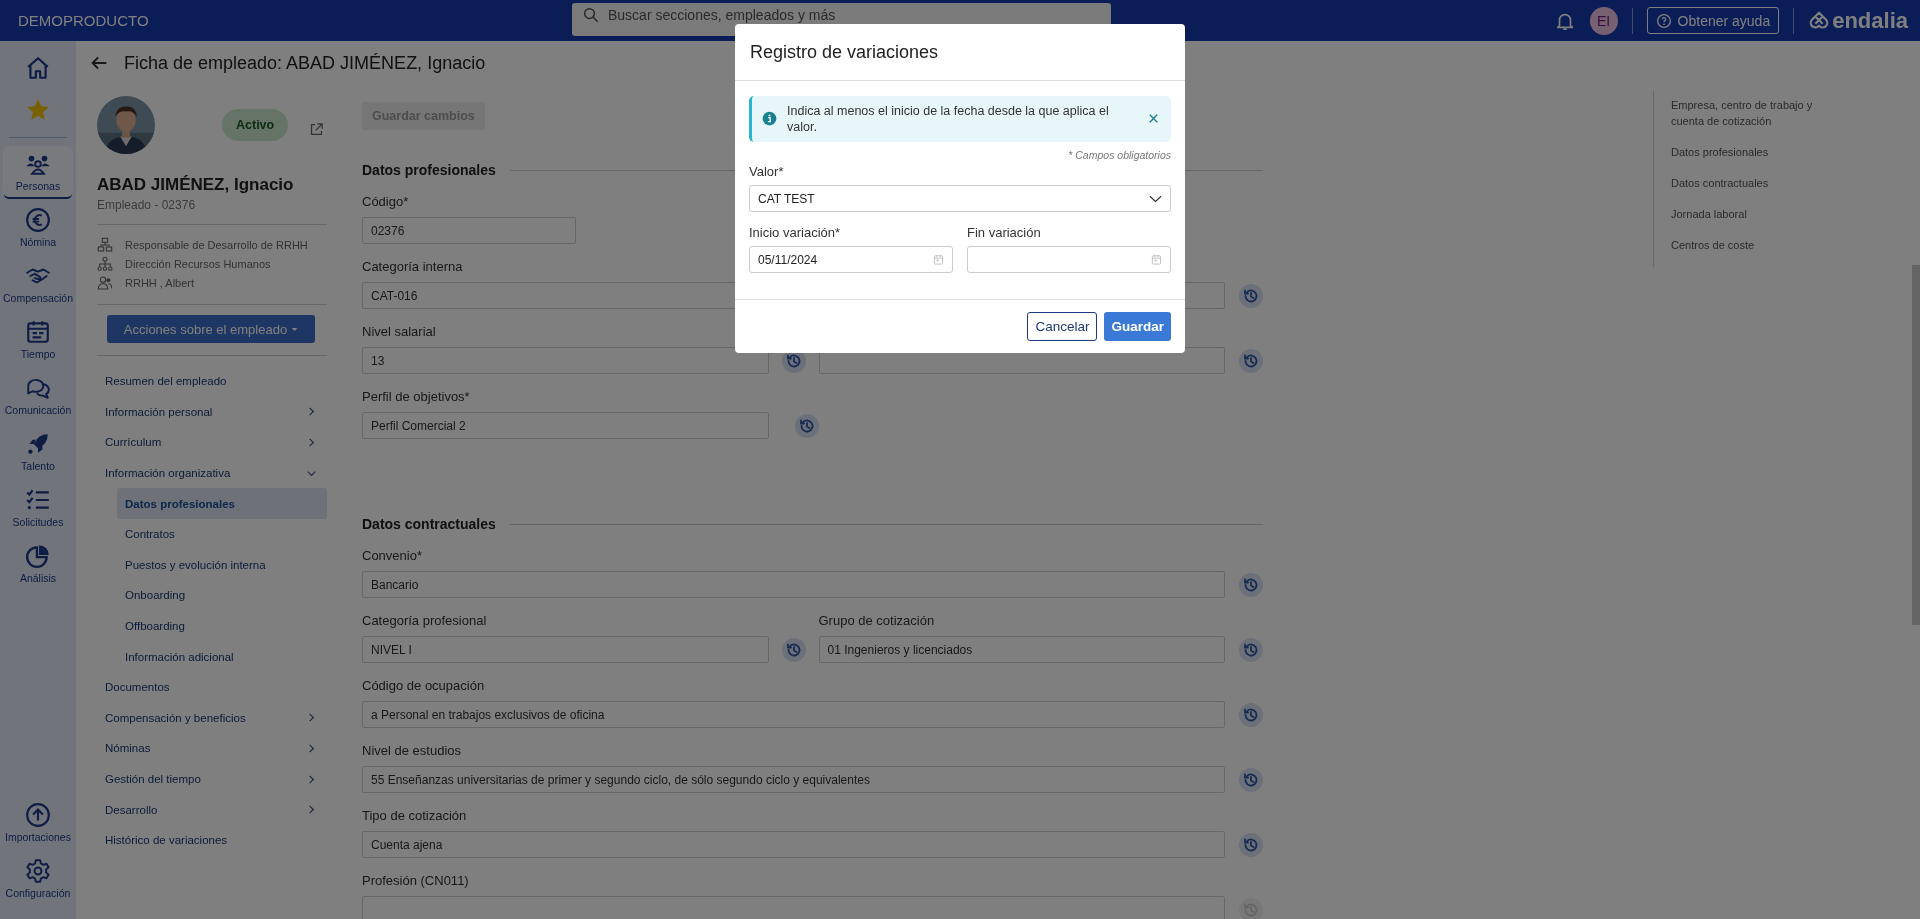 Image resolution: width=1920 pixels, height=919 pixels. What do you see at coordinates (255, 125) in the screenshot?
I see `status-badge: Activo` at bounding box center [255, 125].